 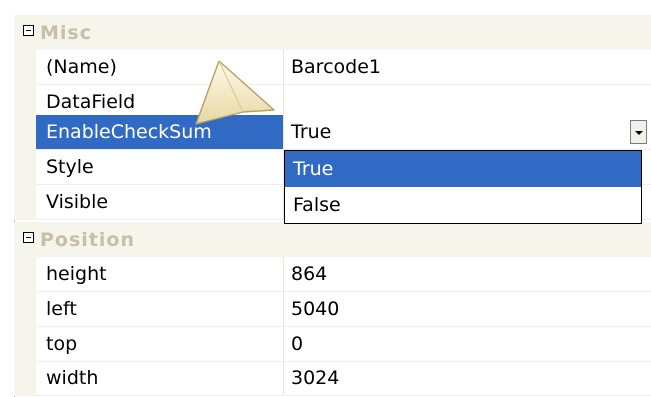 What do you see at coordinates (87, 240) in the screenshot?
I see `category-label: Position` at bounding box center [87, 240].